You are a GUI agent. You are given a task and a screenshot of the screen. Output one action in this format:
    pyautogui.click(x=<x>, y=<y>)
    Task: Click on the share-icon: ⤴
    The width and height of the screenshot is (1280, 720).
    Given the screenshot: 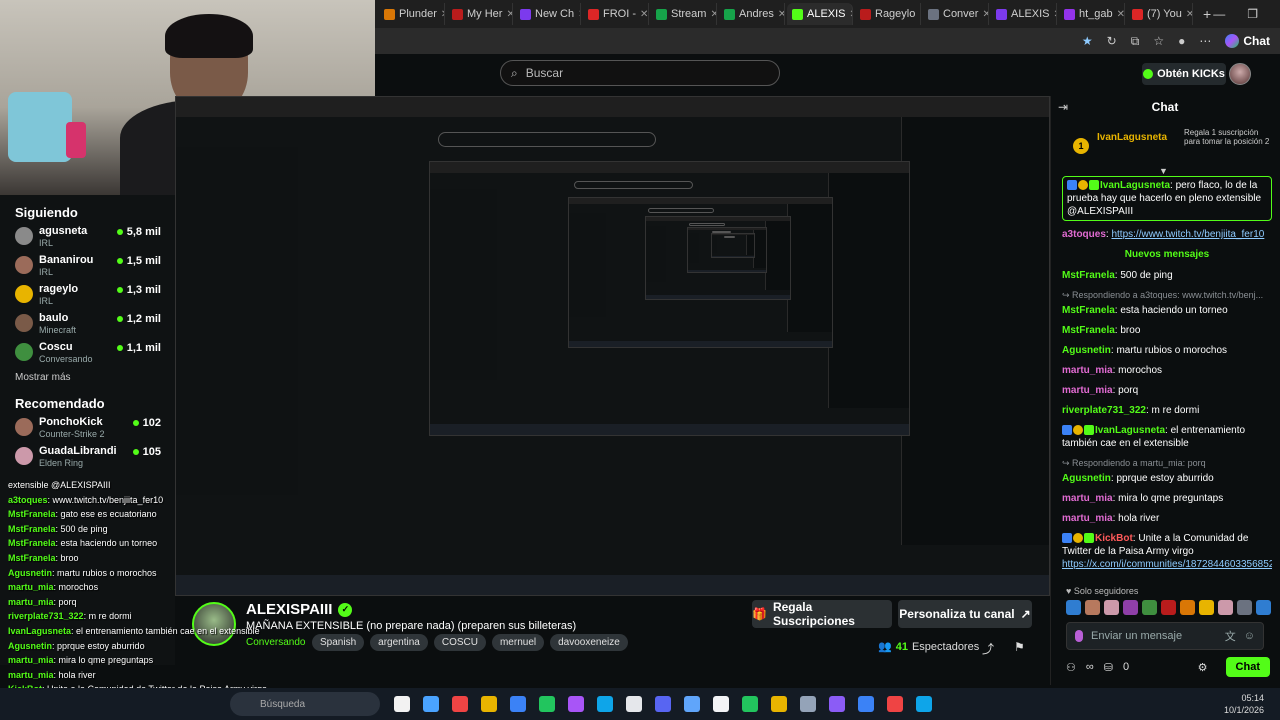 What is the action you would take?
    pyautogui.click(x=988, y=648)
    